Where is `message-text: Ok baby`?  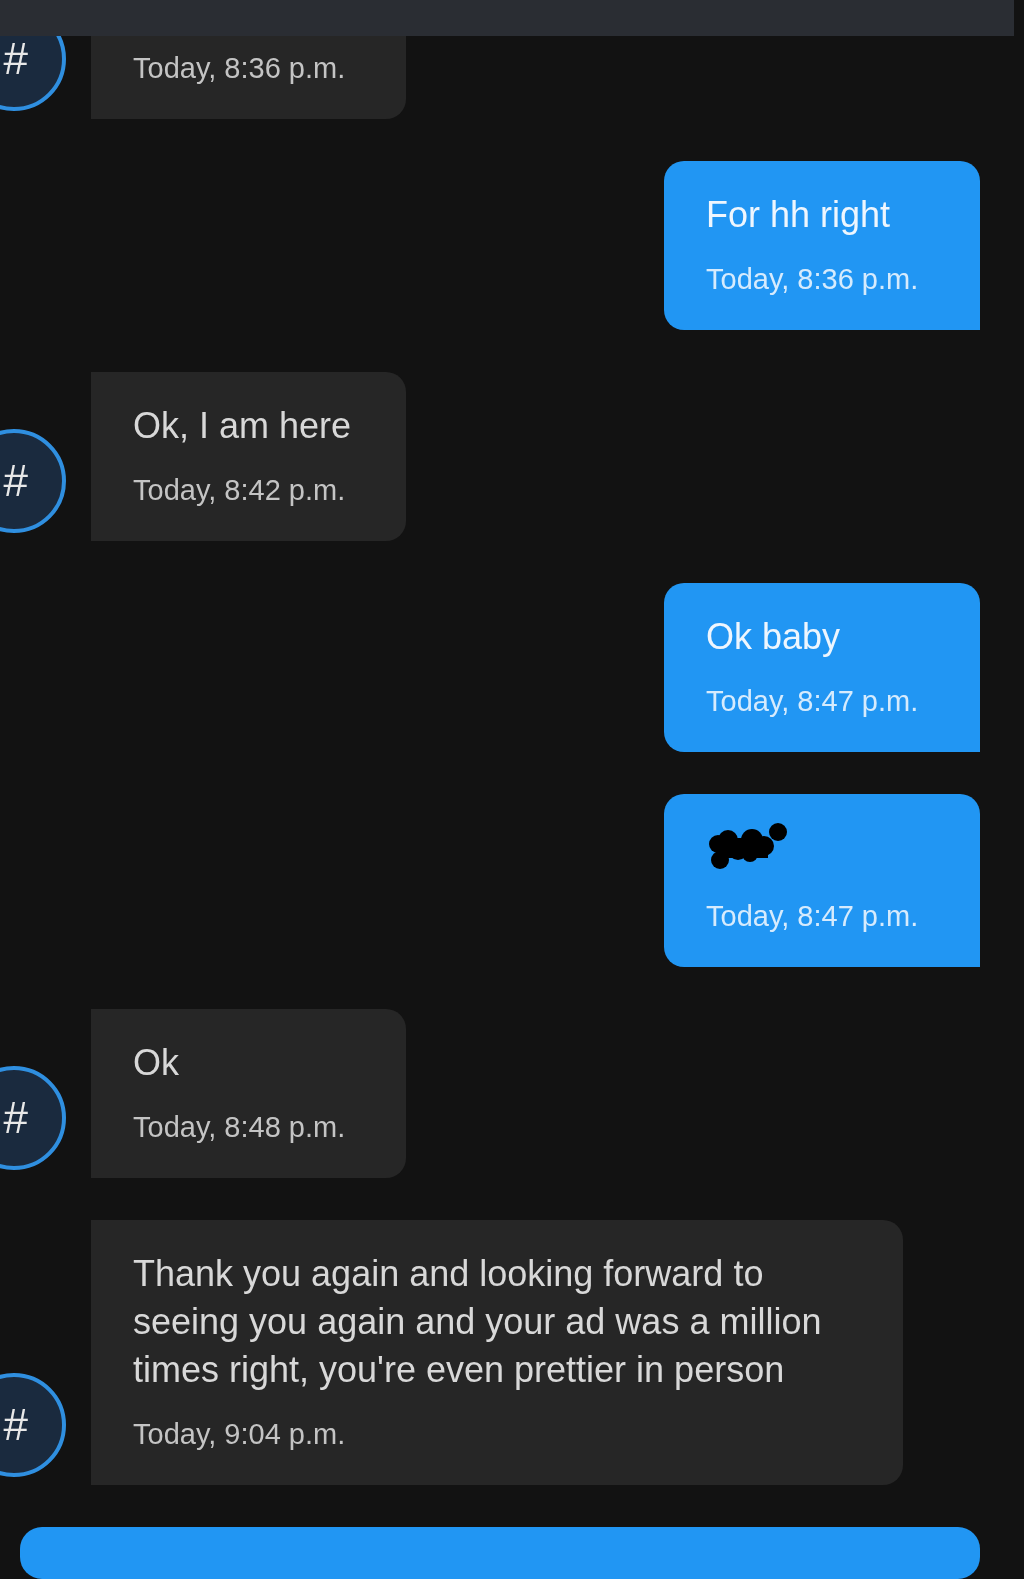 message-text: Ok baby is located at coordinates (774, 637).